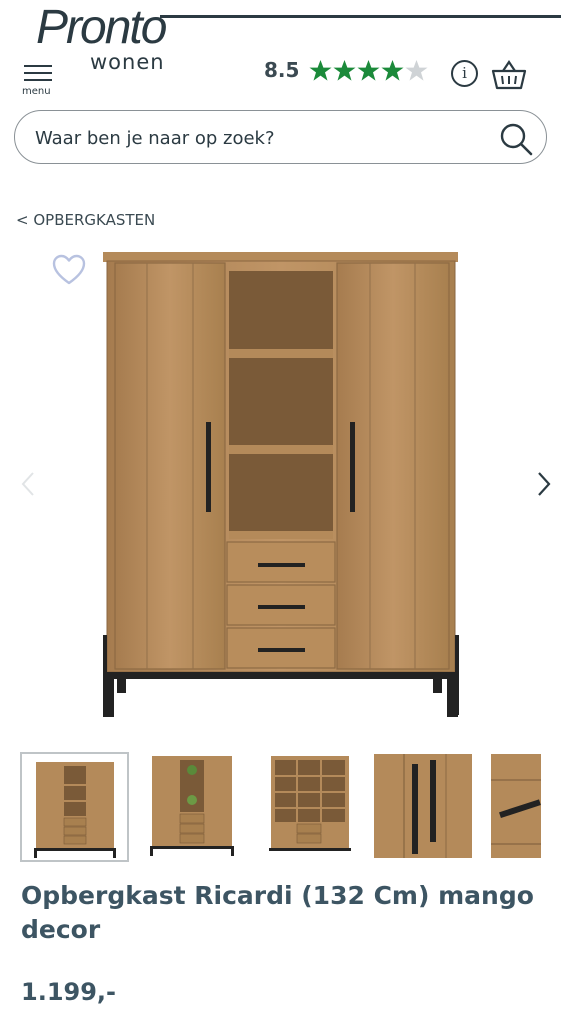 This screenshot has height=1024, width=561. What do you see at coordinates (28, 484) in the screenshot?
I see `chevron-left-icon` at bounding box center [28, 484].